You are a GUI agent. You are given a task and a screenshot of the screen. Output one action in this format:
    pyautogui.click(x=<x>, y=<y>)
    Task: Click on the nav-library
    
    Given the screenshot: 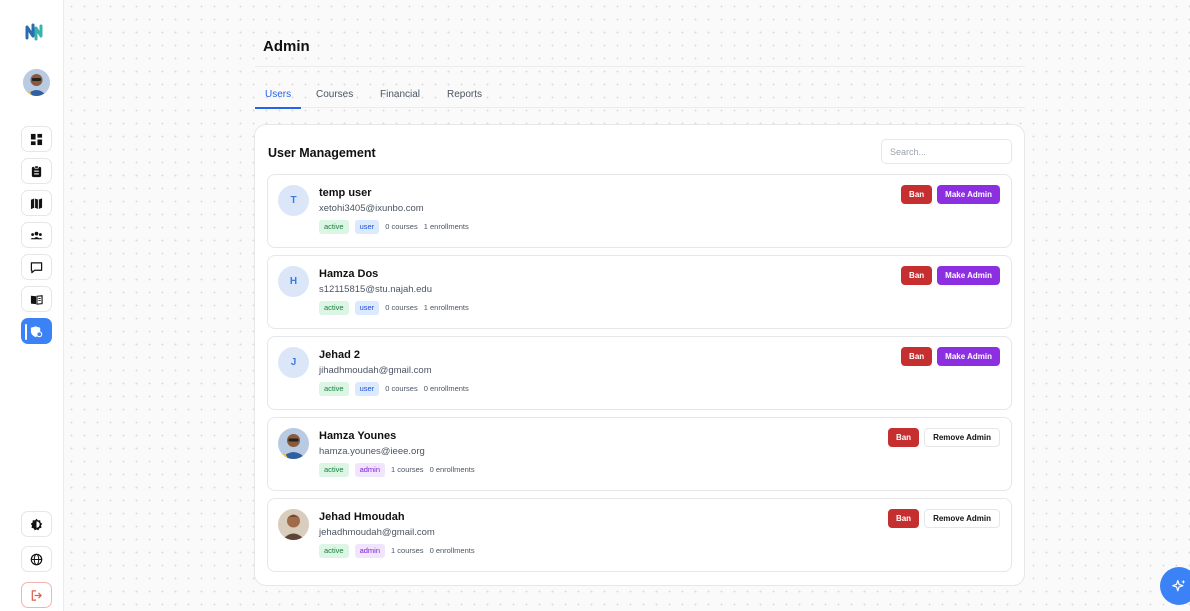 What is the action you would take?
    pyautogui.click(x=36, y=299)
    